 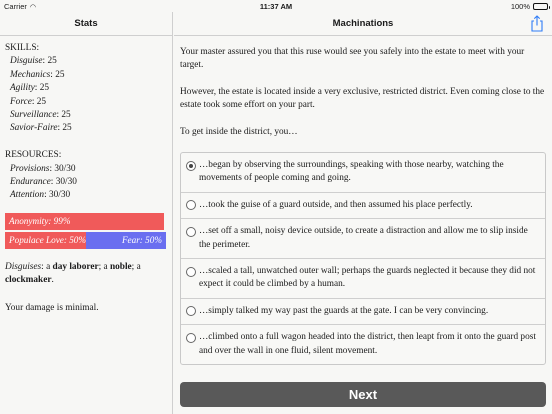 I want to click on resource-name: Attention, so click(x=27, y=195).